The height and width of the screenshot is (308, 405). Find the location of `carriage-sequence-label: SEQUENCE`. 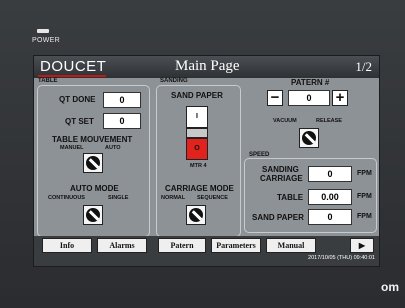

carriage-sequence-label: SEQUENCE is located at coordinates (212, 198).